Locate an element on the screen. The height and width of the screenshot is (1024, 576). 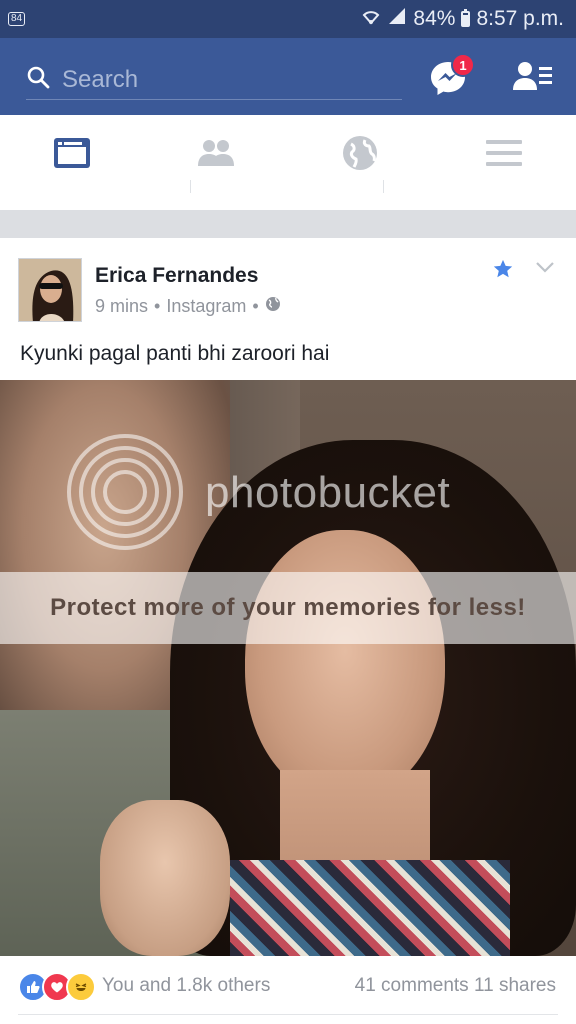
watermark-banner-text: Protect more of your memories for less! is located at coordinates (288, 607).